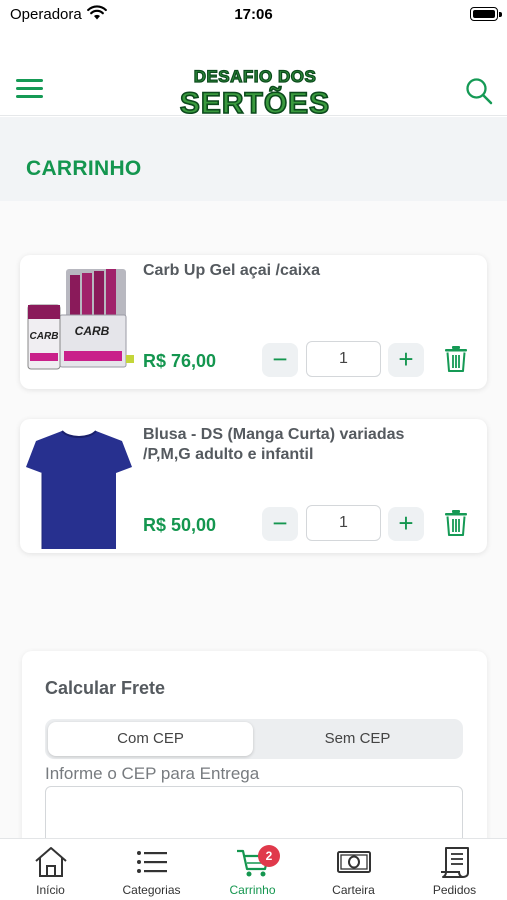 This screenshot has height=900, width=507. I want to click on clock-time: 17:06, so click(253, 14).